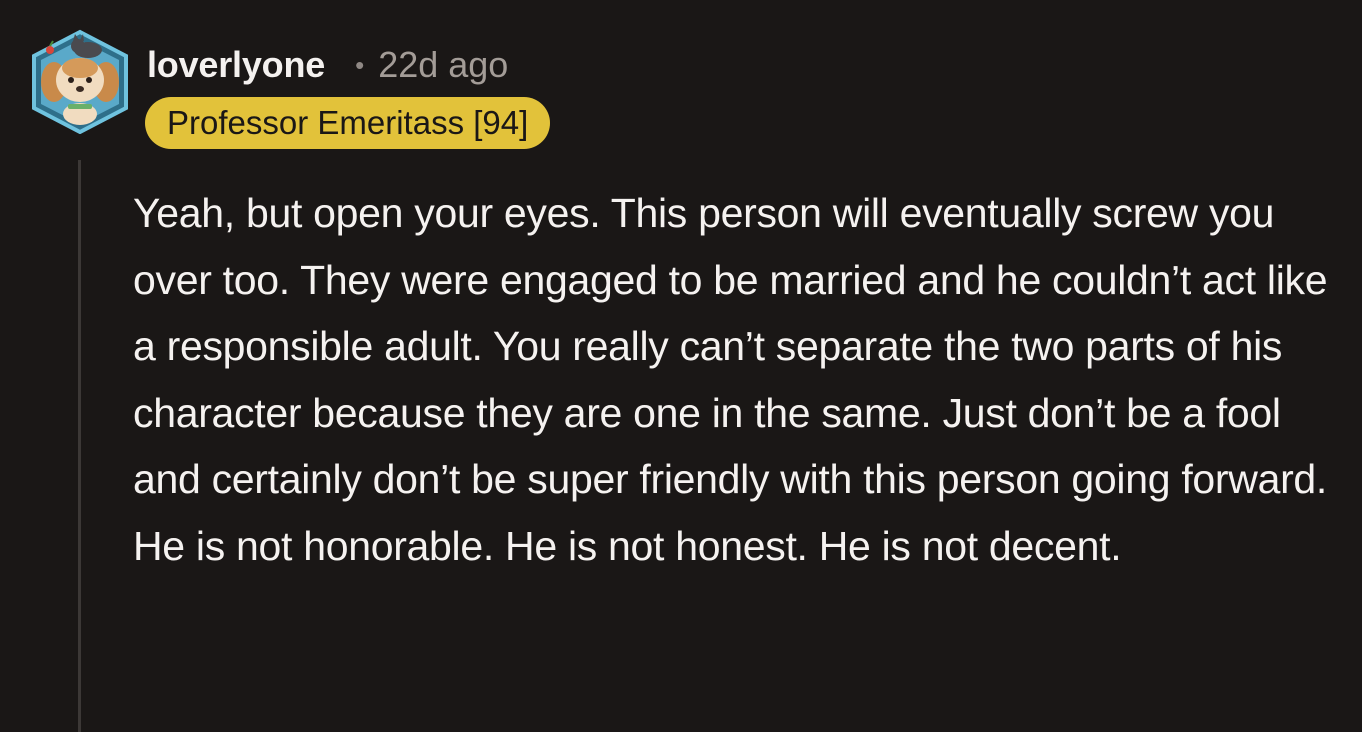  What do you see at coordinates (79, 446) in the screenshot?
I see `thread-line` at bounding box center [79, 446].